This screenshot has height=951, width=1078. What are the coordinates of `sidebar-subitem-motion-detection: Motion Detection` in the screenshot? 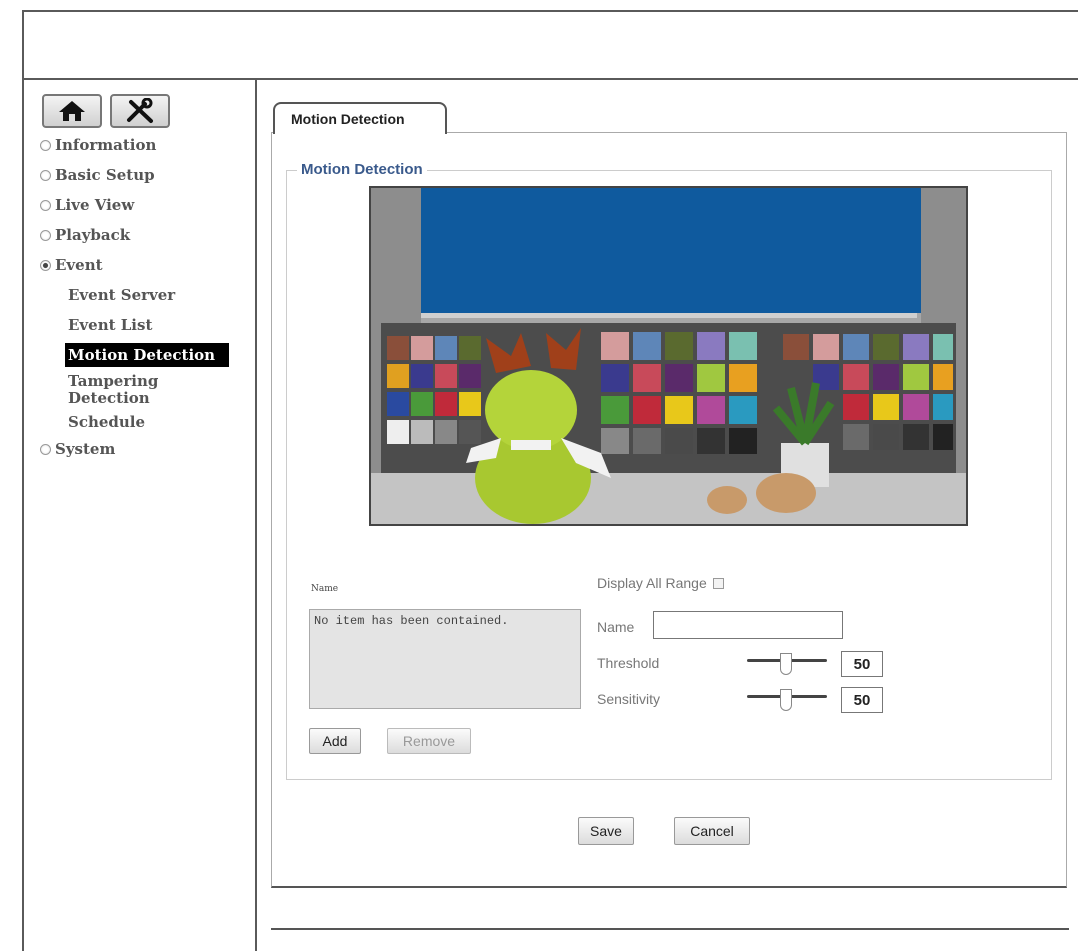 It's located at (157, 355).